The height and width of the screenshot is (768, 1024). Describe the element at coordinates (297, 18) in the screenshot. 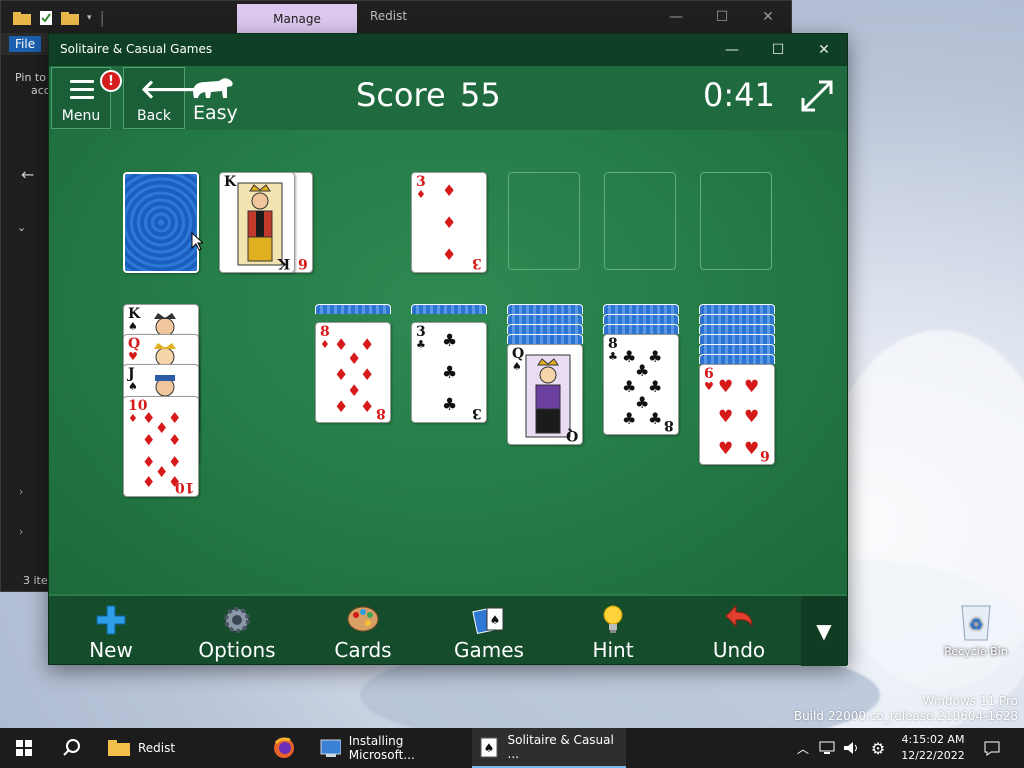

I see `manage-tab: Manage` at that location.